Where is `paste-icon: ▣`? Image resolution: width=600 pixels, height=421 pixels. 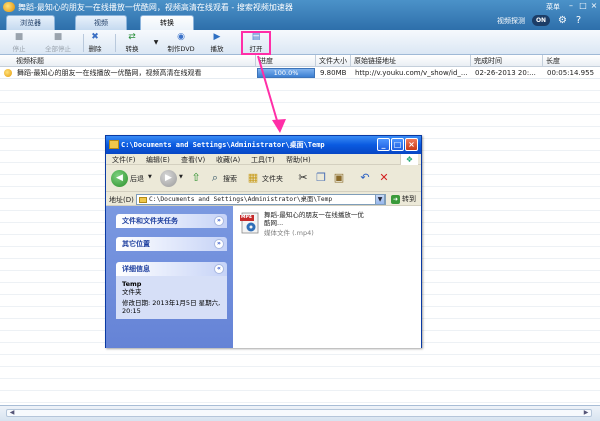
paste-icon: ▣ is located at coordinates (339, 178).